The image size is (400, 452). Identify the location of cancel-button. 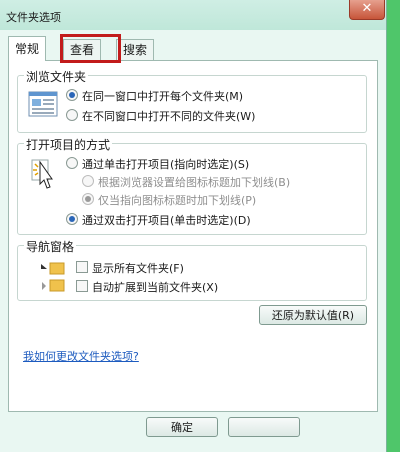
(264, 427).